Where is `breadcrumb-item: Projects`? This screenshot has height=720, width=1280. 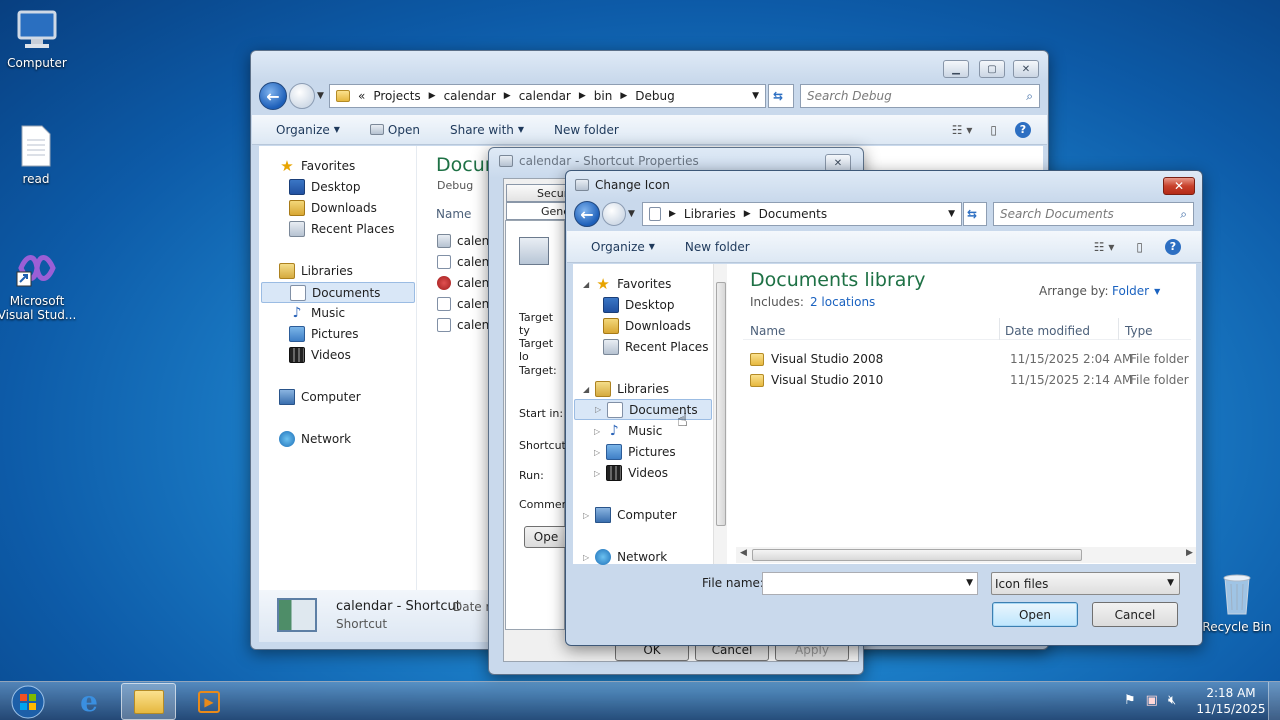
breadcrumb-item: Projects is located at coordinates (396, 96).